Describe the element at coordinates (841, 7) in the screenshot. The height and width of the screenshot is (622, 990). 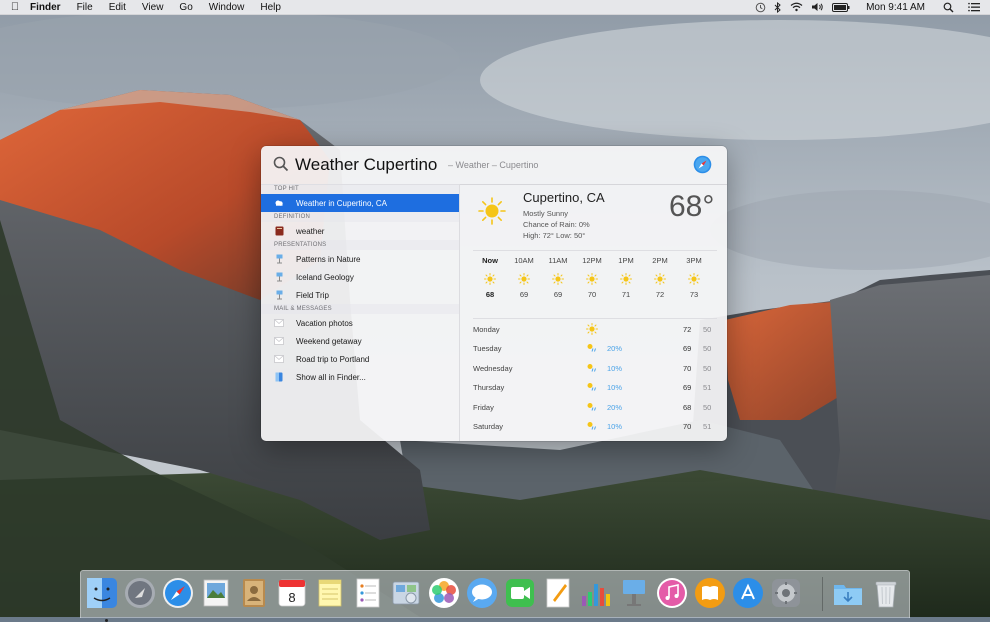
I see `battery-icon` at that location.